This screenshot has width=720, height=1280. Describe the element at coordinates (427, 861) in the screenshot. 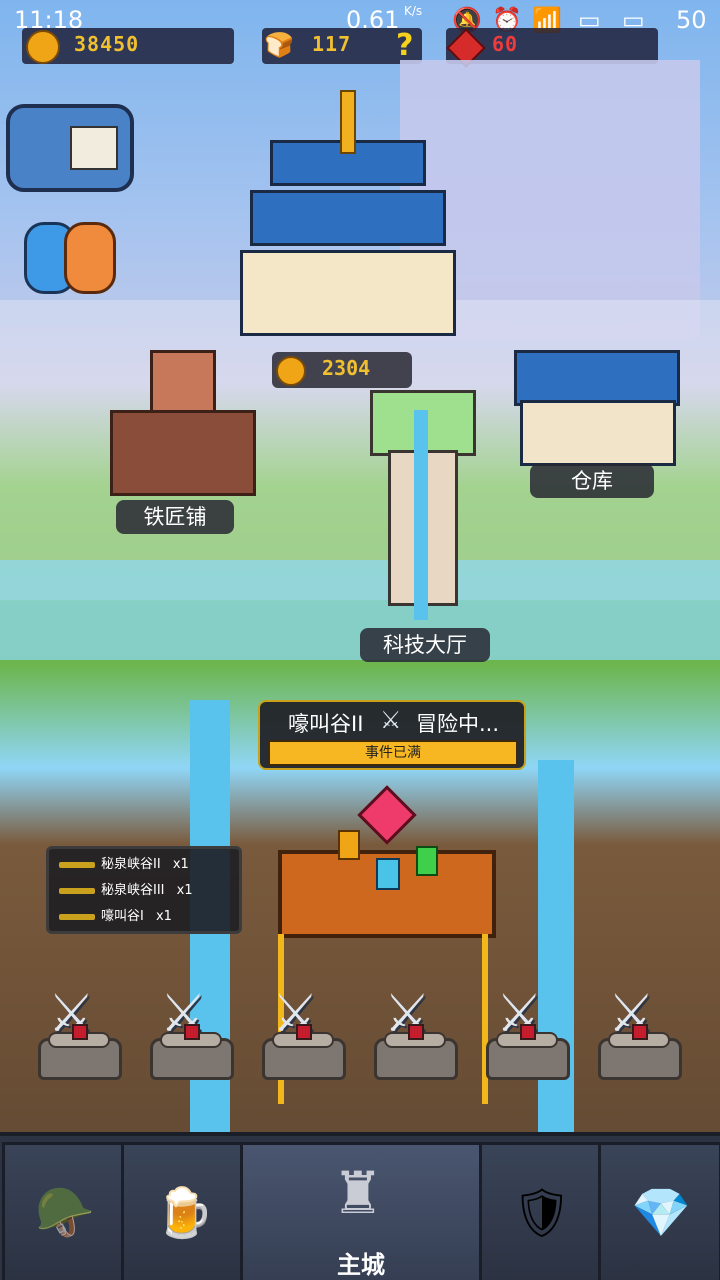

I see `emerald-icon` at that location.